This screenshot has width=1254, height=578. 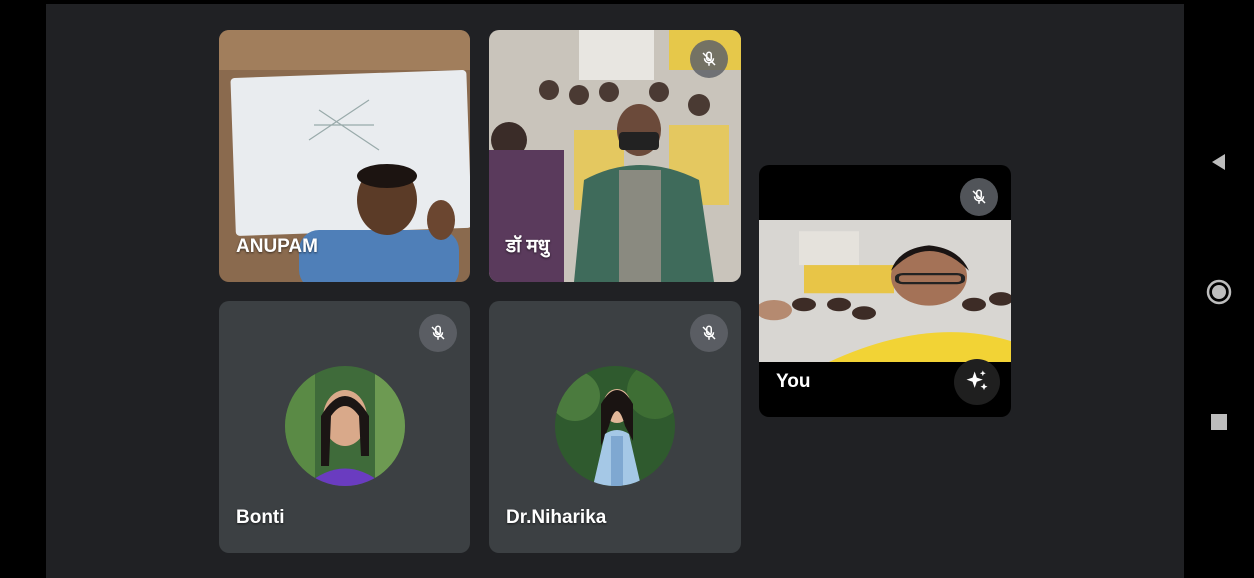 I want to click on participant-name: Dr.Niharika, so click(x=556, y=517).